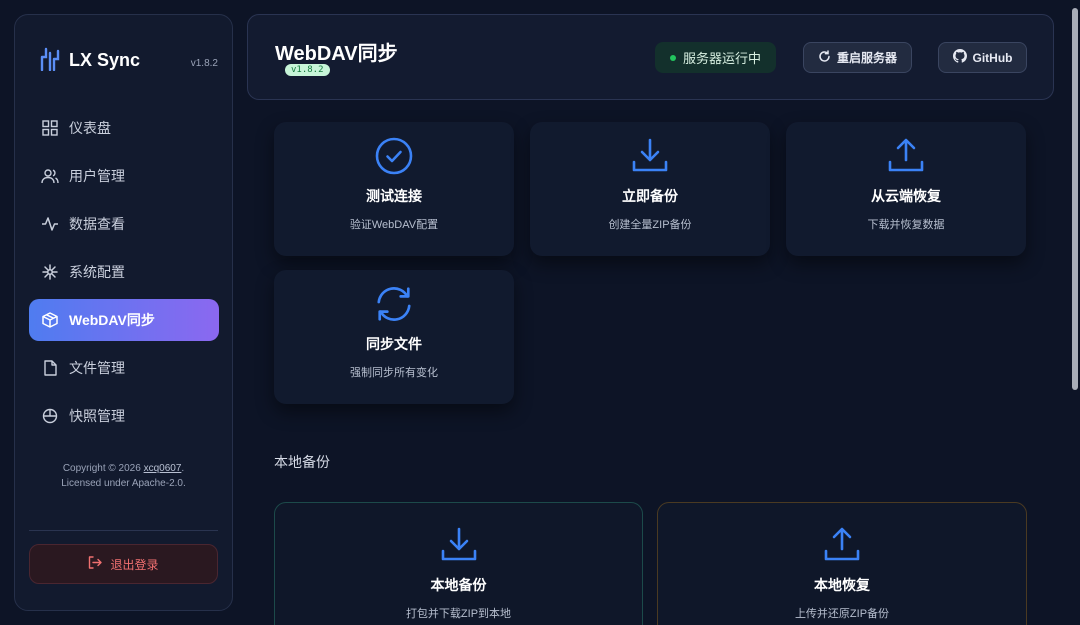 The image size is (1080, 625). What do you see at coordinates (103, 468) in the screenshot?
I see `copyright-prefix: Copyright © 2026` at bounding box center [103, 468].